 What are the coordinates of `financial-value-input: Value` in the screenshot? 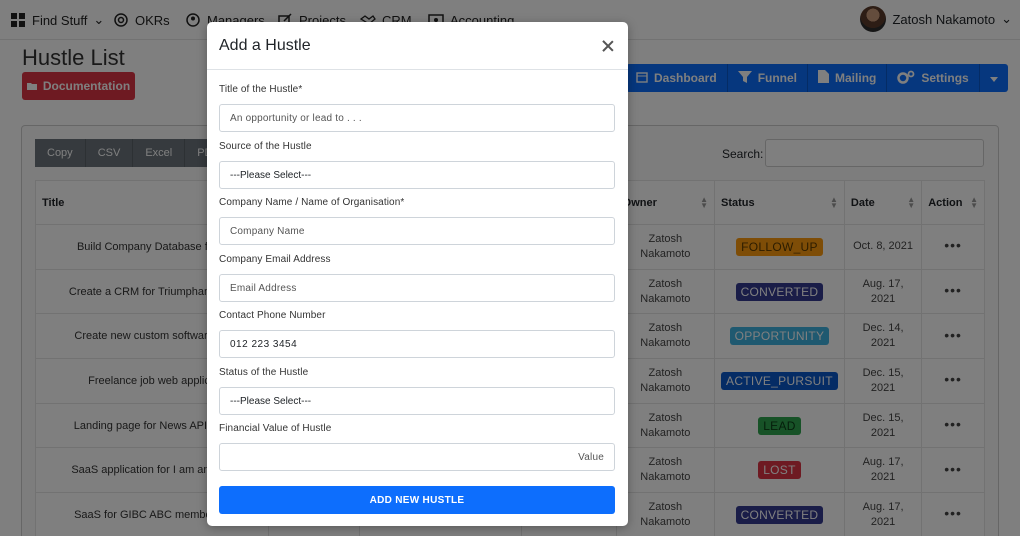 It's located at (417, 457).